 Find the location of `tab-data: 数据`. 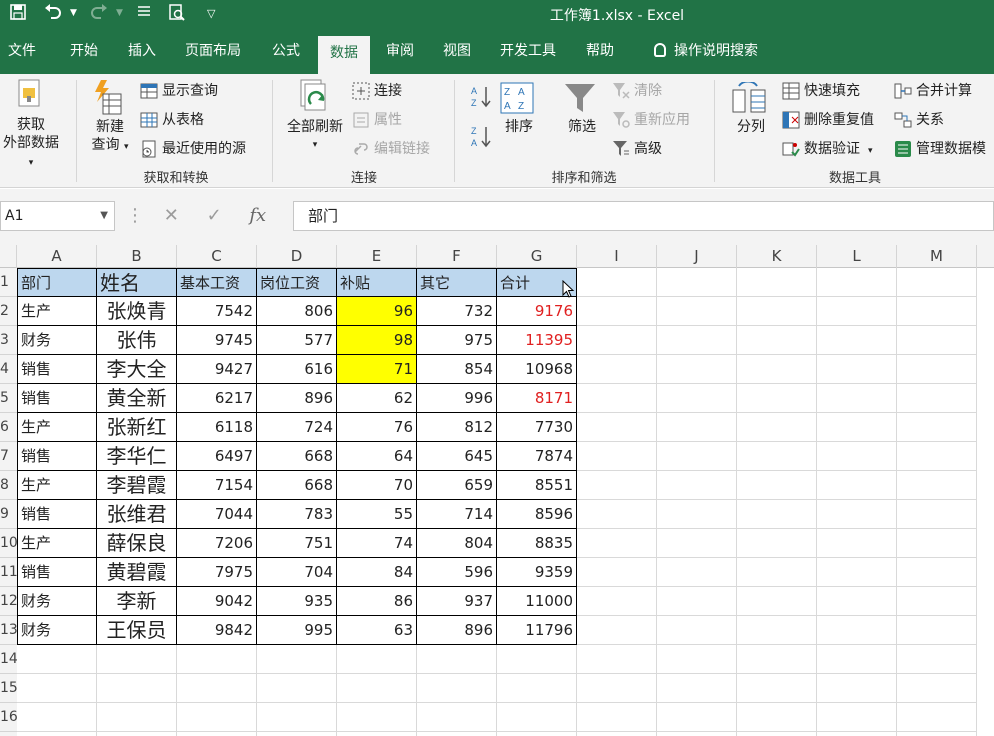

tab-data: 数据 is located at coordinates (344, 55).